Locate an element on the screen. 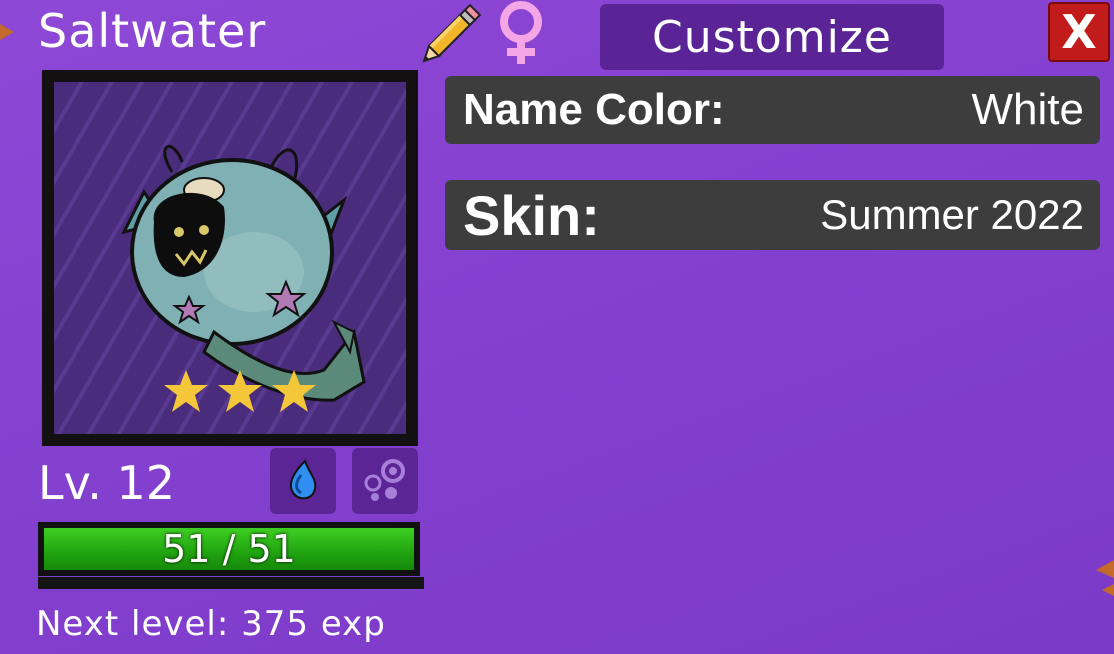 The height and width of the screenshot is (654, 1114). hp-text: 51 / 51 is located at coordinates (229, 549).